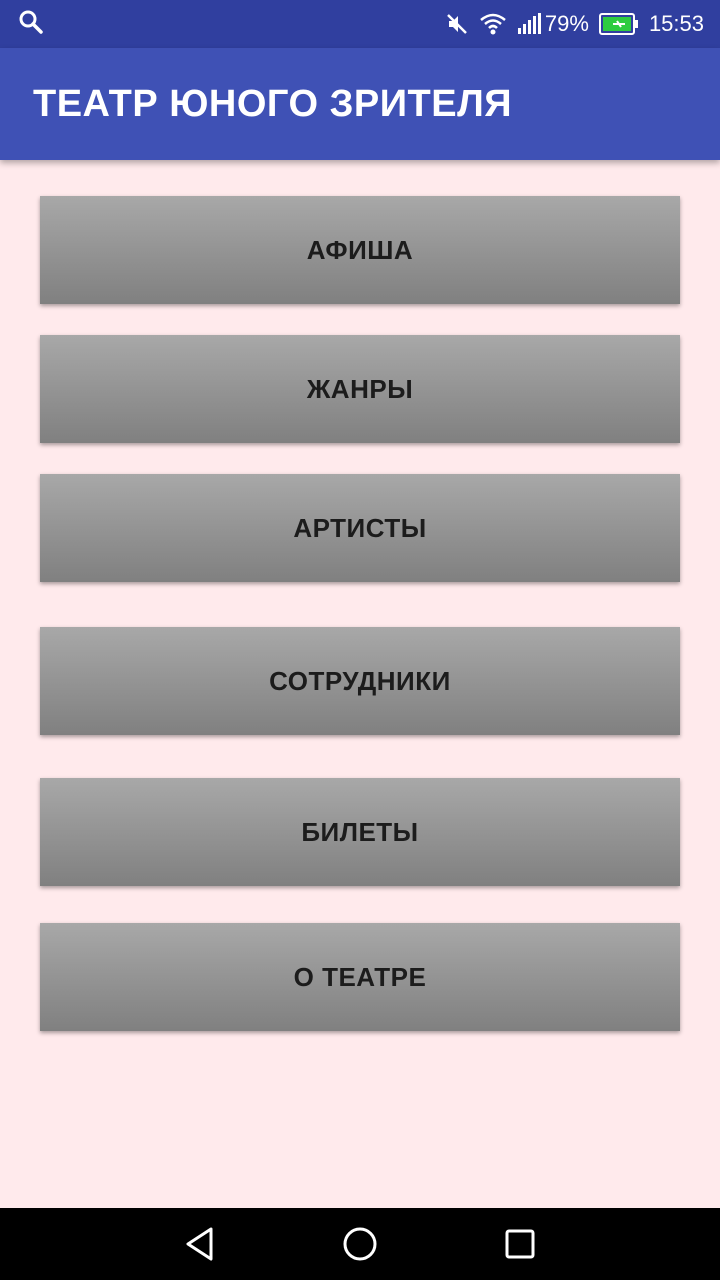  Describe the element at coordinates (618, 24) in the screenshot. I see `battery-charging-icon` at that location.